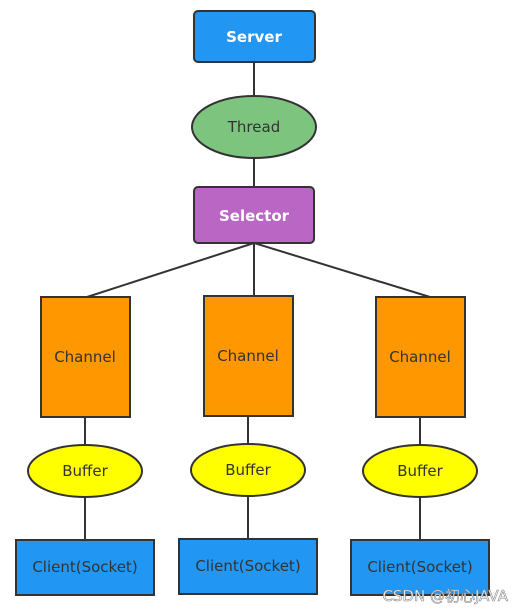 Image resolution: width=522 pixels, height=614 pixels. What do you see at coordinates (420, 471) in the screenshot?
I see `buffer-label-3: Buffer` at bounding box center [420, 471].